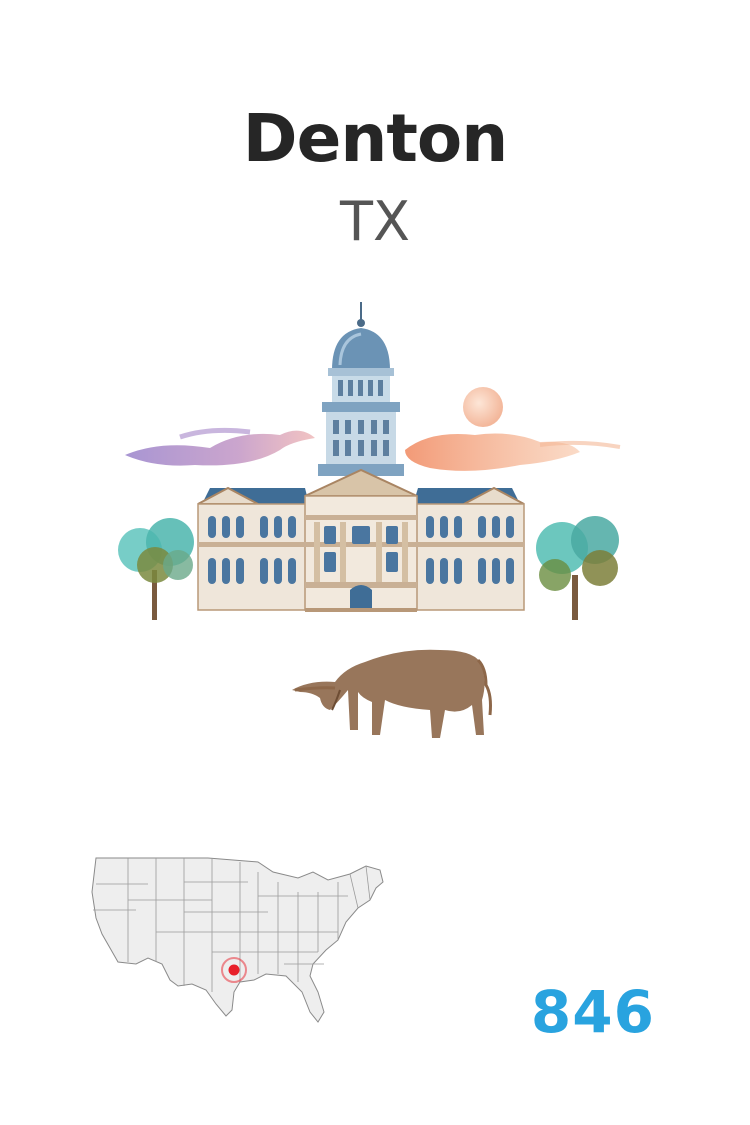 The image size is (750, 1125). What do you see at coordinates (375, 221) in the screenshot?
I see `state-code: TX` at bounding box center [375, 221].